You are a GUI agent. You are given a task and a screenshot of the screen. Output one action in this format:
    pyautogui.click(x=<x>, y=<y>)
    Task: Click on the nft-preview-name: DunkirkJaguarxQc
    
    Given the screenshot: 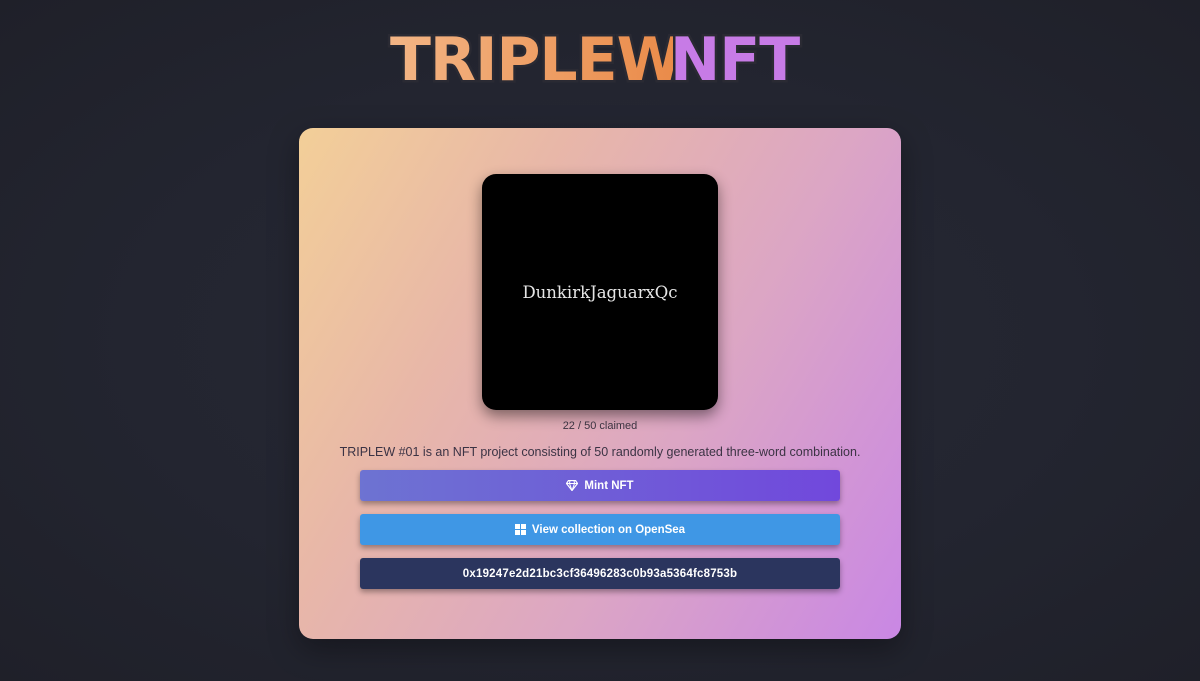 What is the action you would take?
    pyautogui.click(x=600, y=292)
    